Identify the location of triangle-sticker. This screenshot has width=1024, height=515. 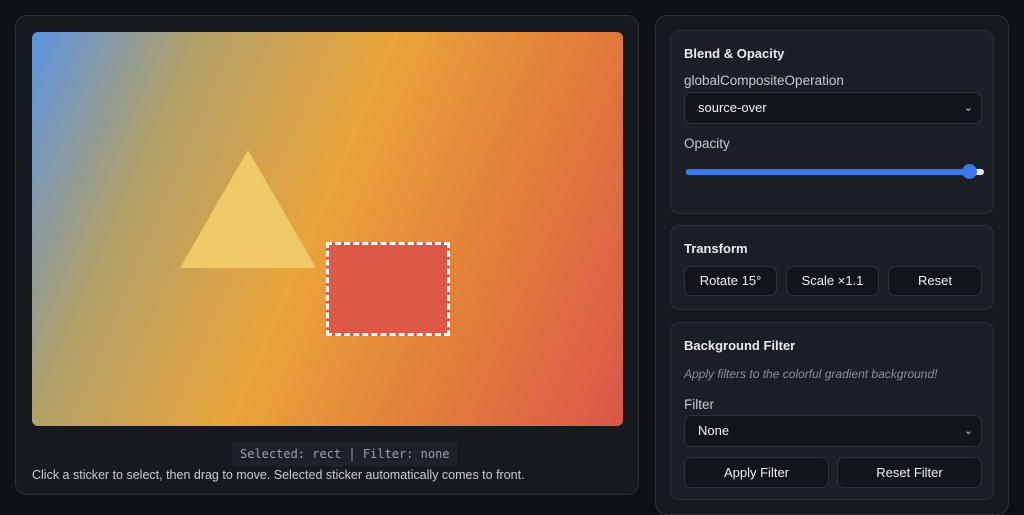
(248, 209).